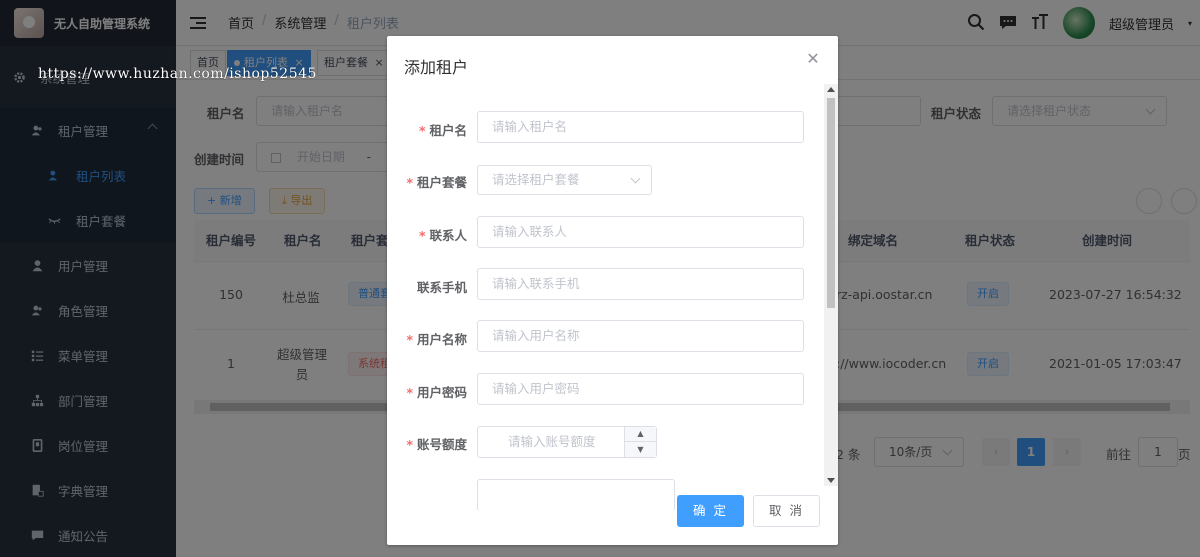 The image size is (1200, 557). Describe the element at coordinates (635, 178) in the screenshot. I see `chevron-down-icon` at that location.